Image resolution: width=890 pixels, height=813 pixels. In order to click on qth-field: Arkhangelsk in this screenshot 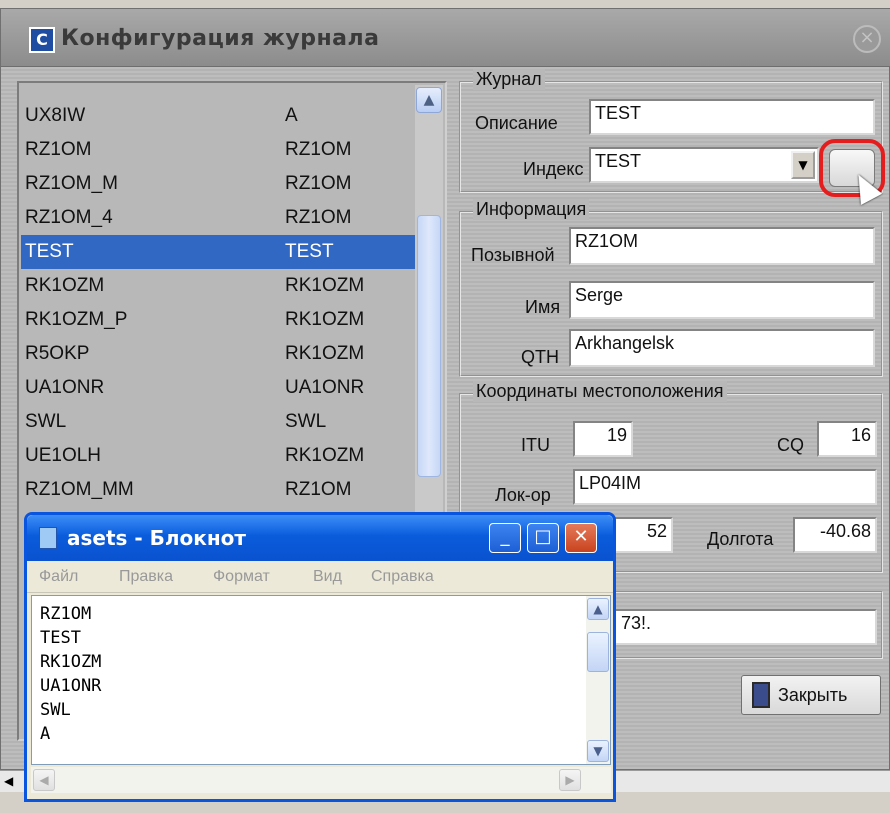, I will do `click(722, 348)`.